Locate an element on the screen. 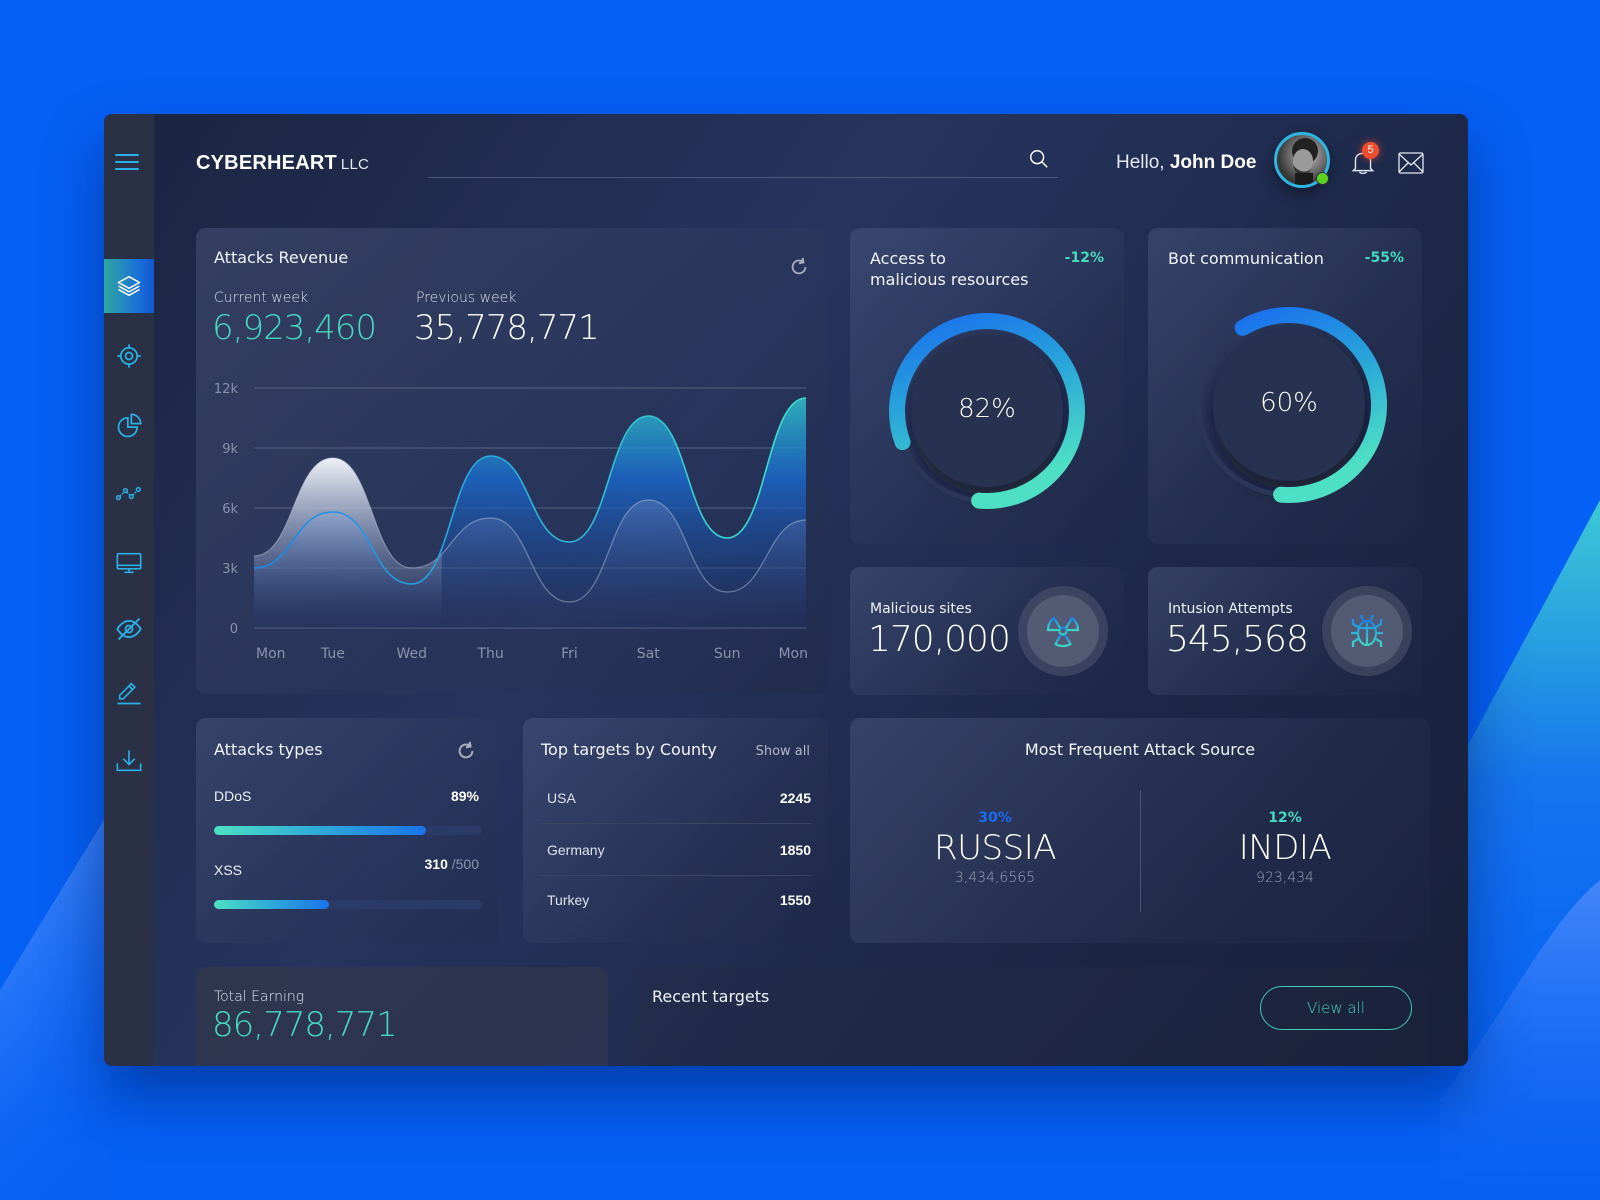  table-row: Germany 1850 is located at coordinates (675, 851).